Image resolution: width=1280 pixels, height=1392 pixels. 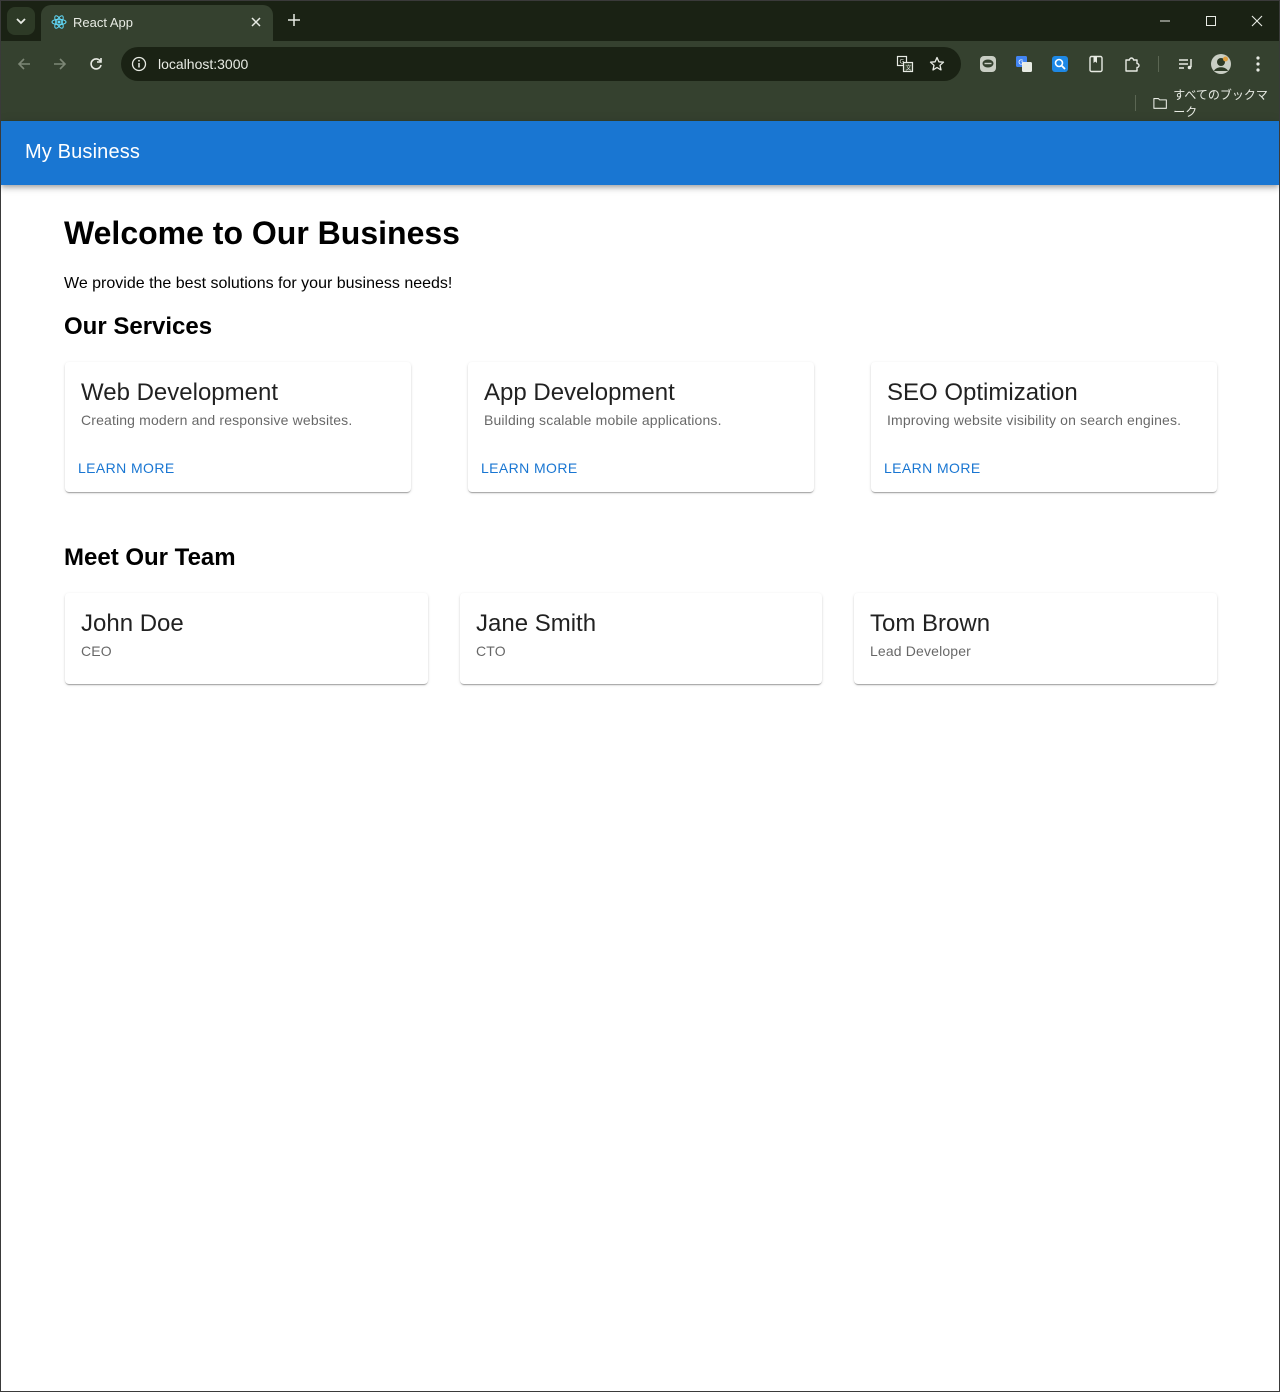 I want to click on maximize-icon, so click(x=1211, y=21).